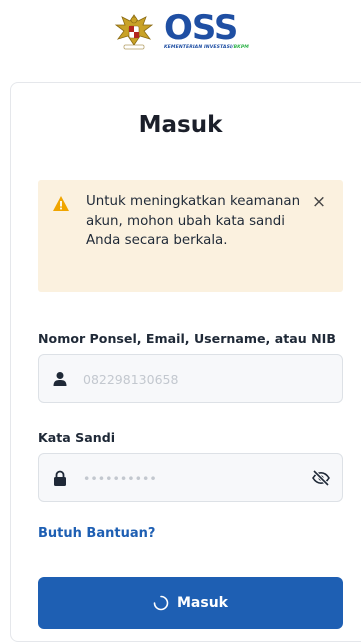 Image resolution: width=361 pixels, height=642 pixels. I want to click on oss-logo: OSS KEMENTERIAN INVESTASI/BKPM, so click(206, 31).